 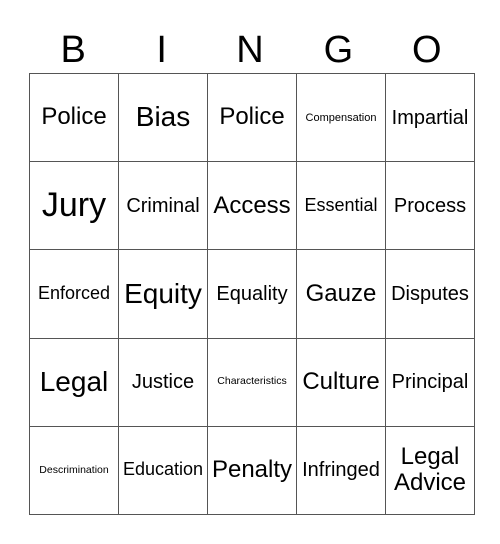 I want to click on header-letter-i: I, so click(x=161, y=50).